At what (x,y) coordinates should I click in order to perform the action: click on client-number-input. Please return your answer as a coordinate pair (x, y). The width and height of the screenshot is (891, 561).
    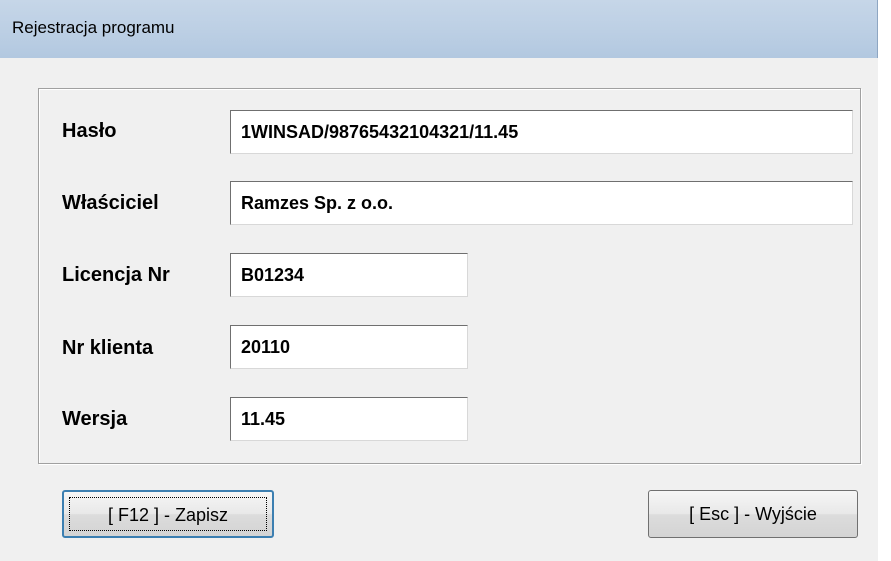
    Looking at the image, I should click on (349, 347).